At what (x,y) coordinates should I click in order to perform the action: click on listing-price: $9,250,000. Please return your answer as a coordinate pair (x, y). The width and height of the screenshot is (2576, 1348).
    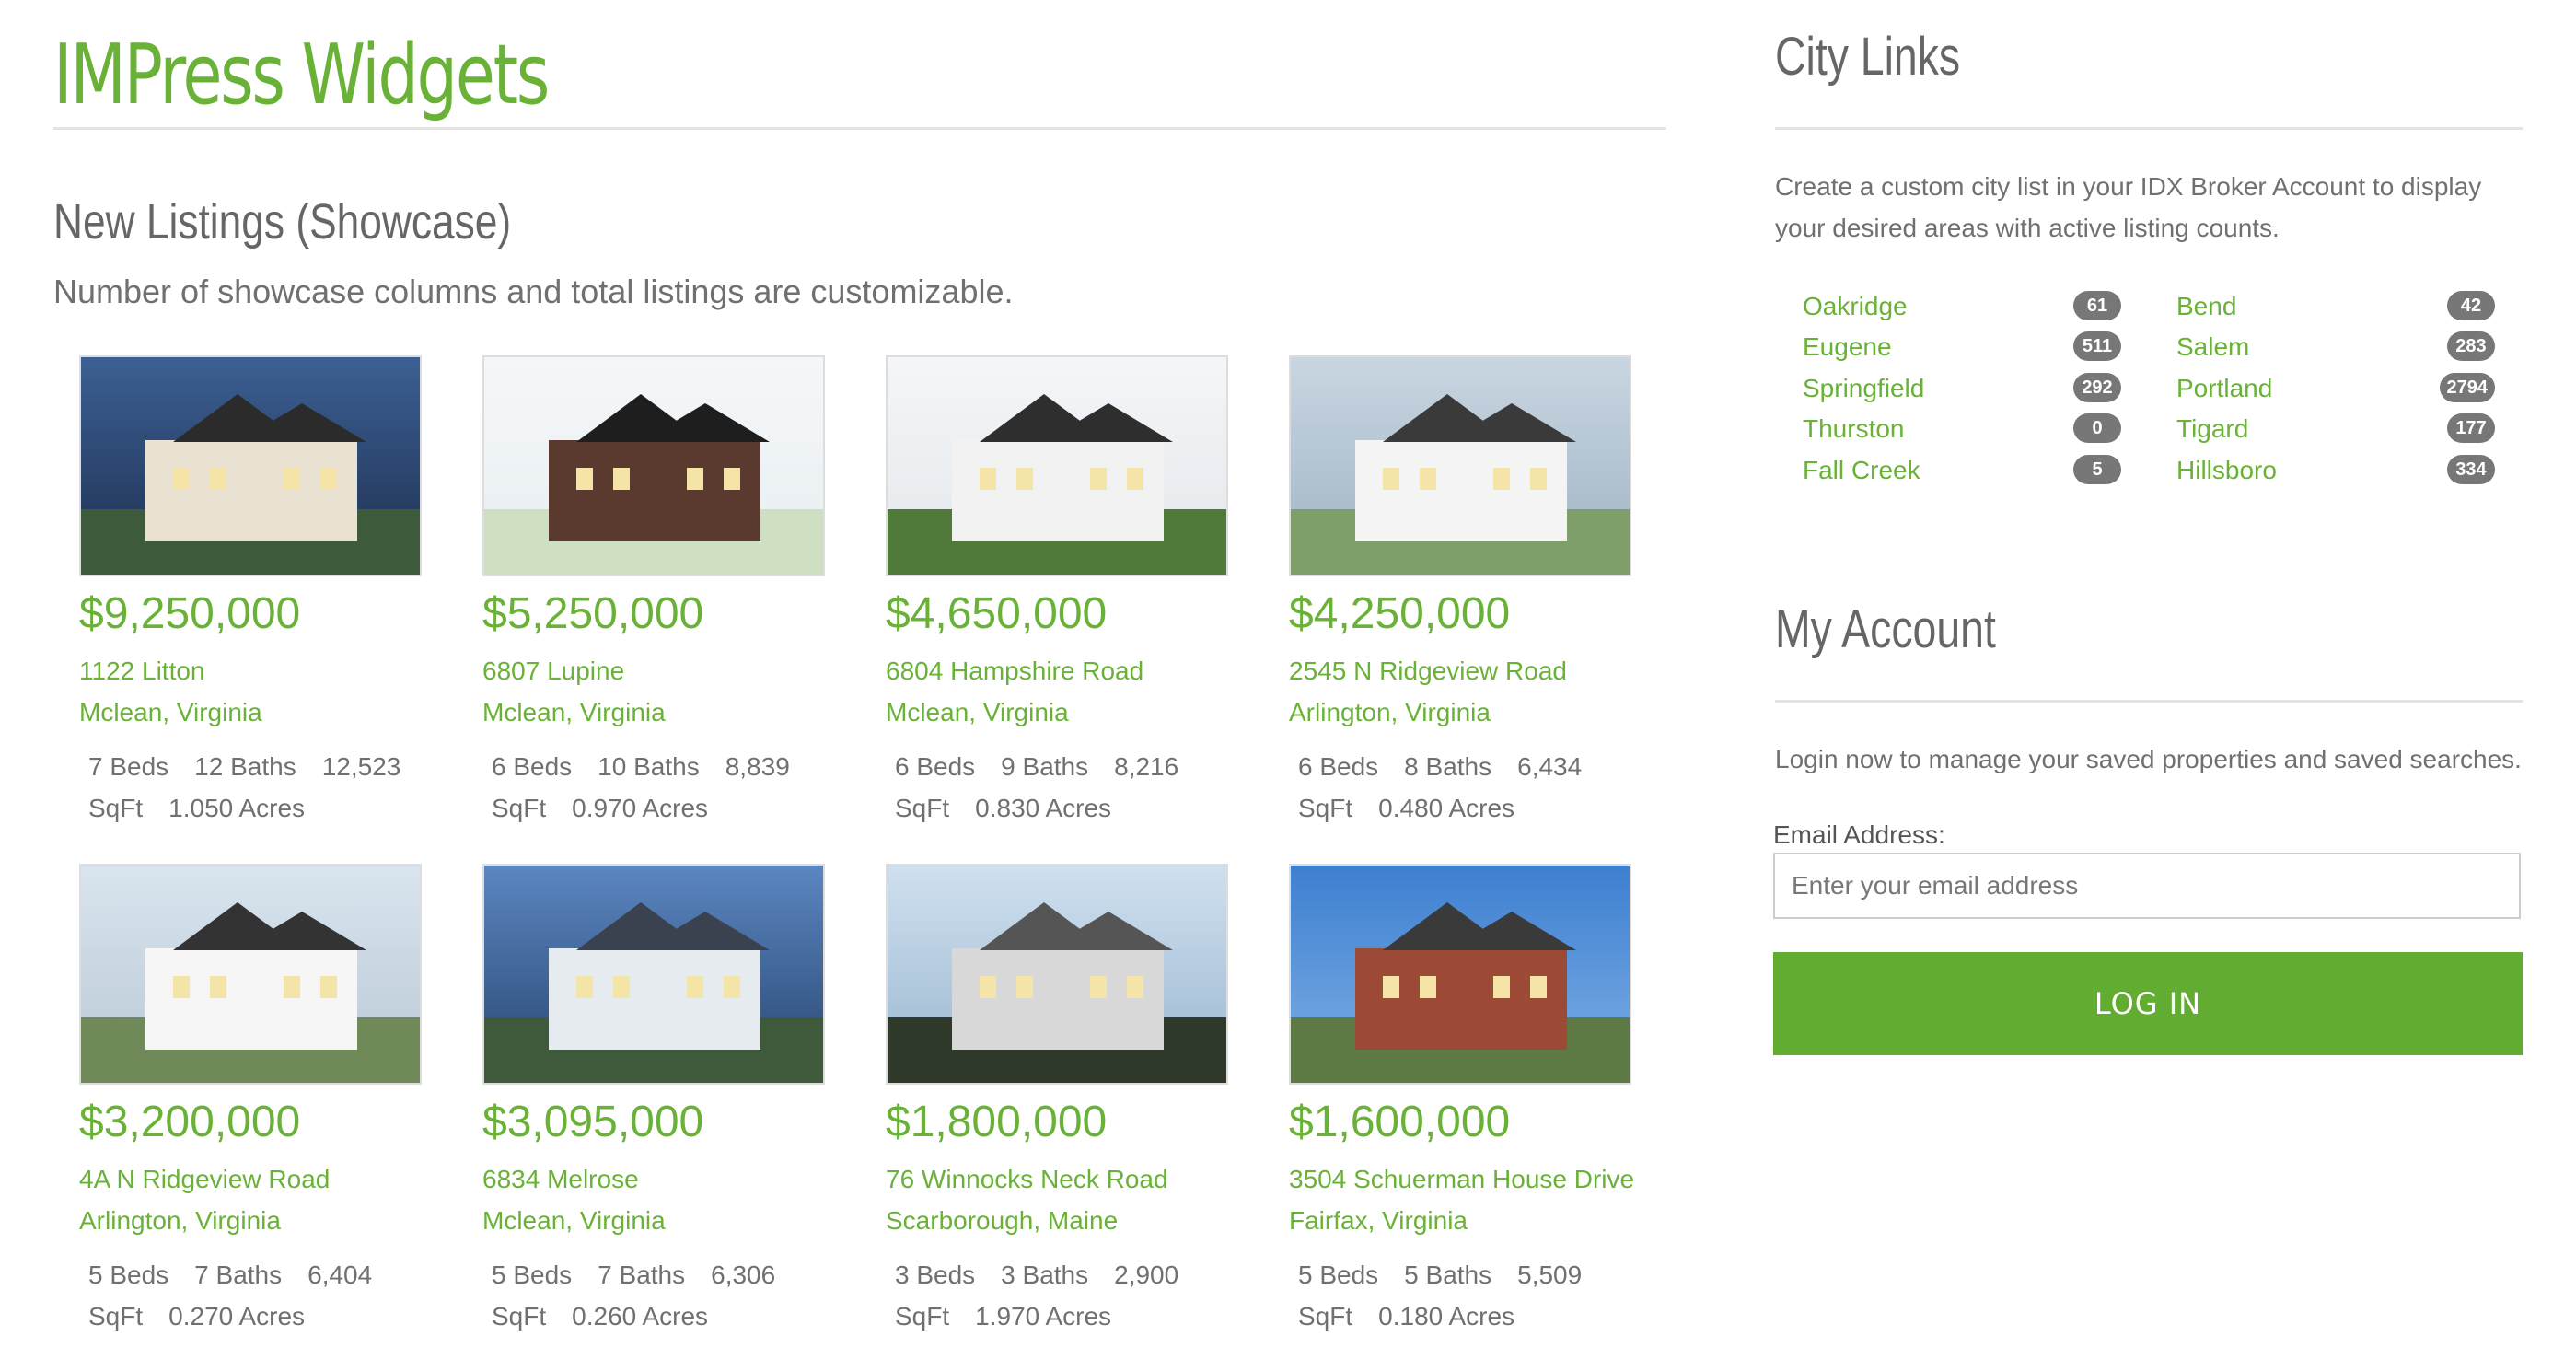
    Looking at the image, I should click on (190, 613).